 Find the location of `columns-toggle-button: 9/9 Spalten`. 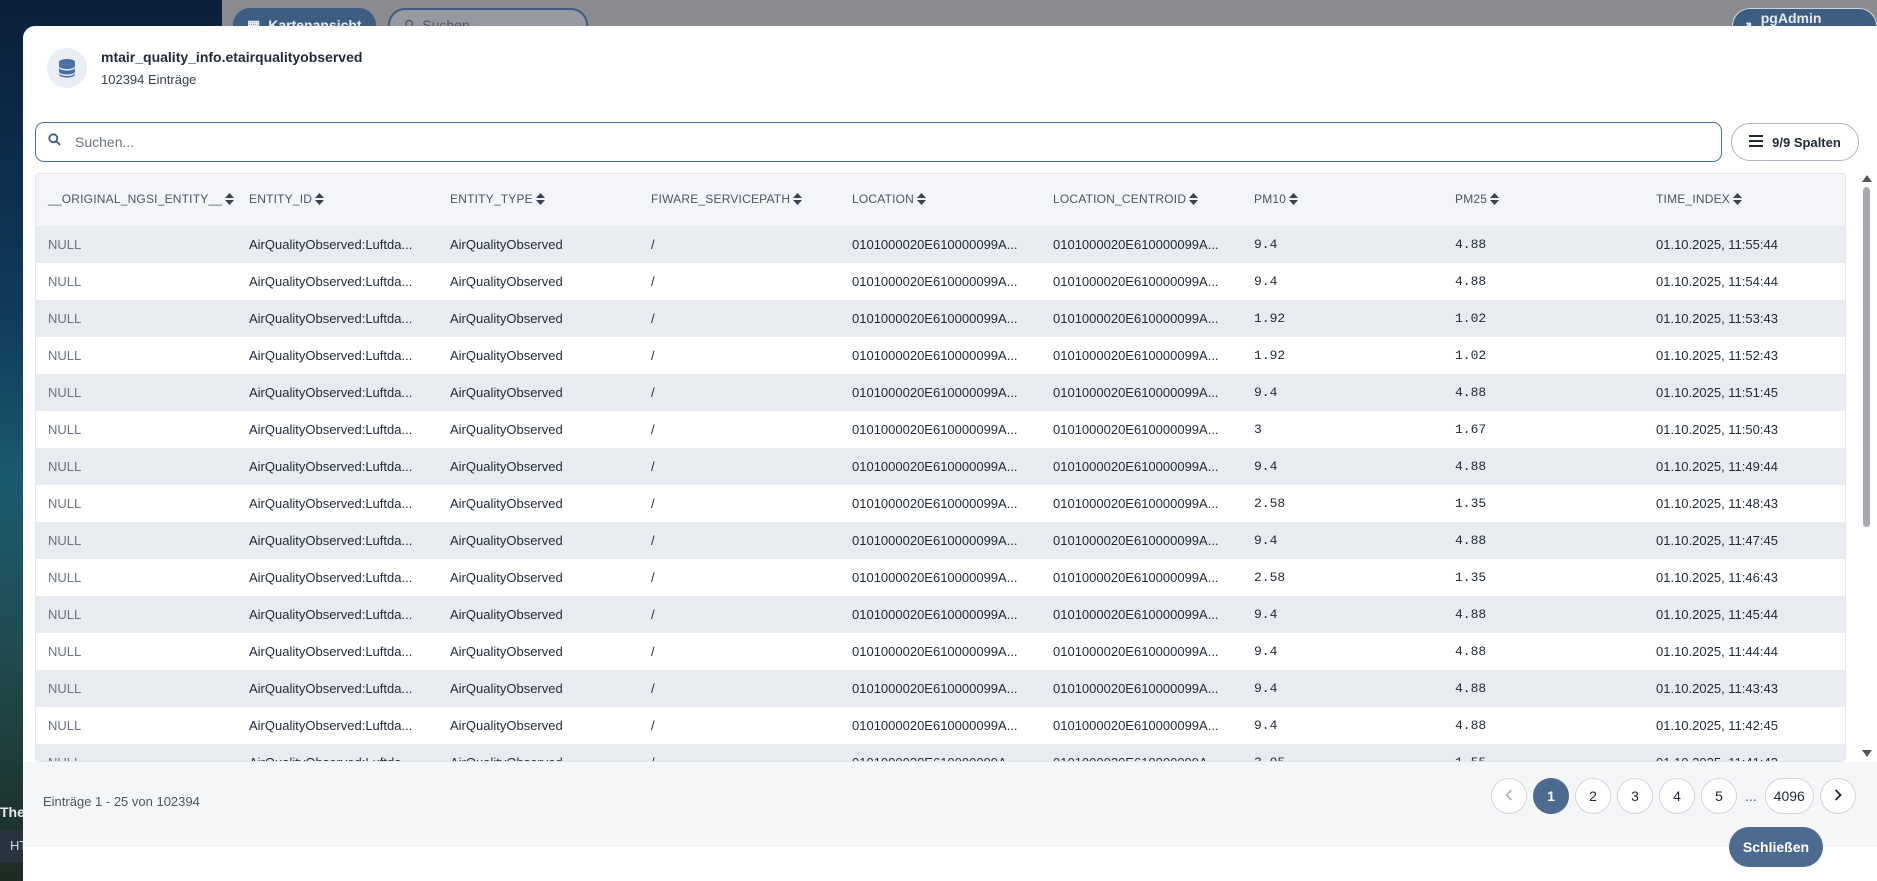

columns-toggle-button: 9/9 Spalten is located at coordinates (1795, 142).